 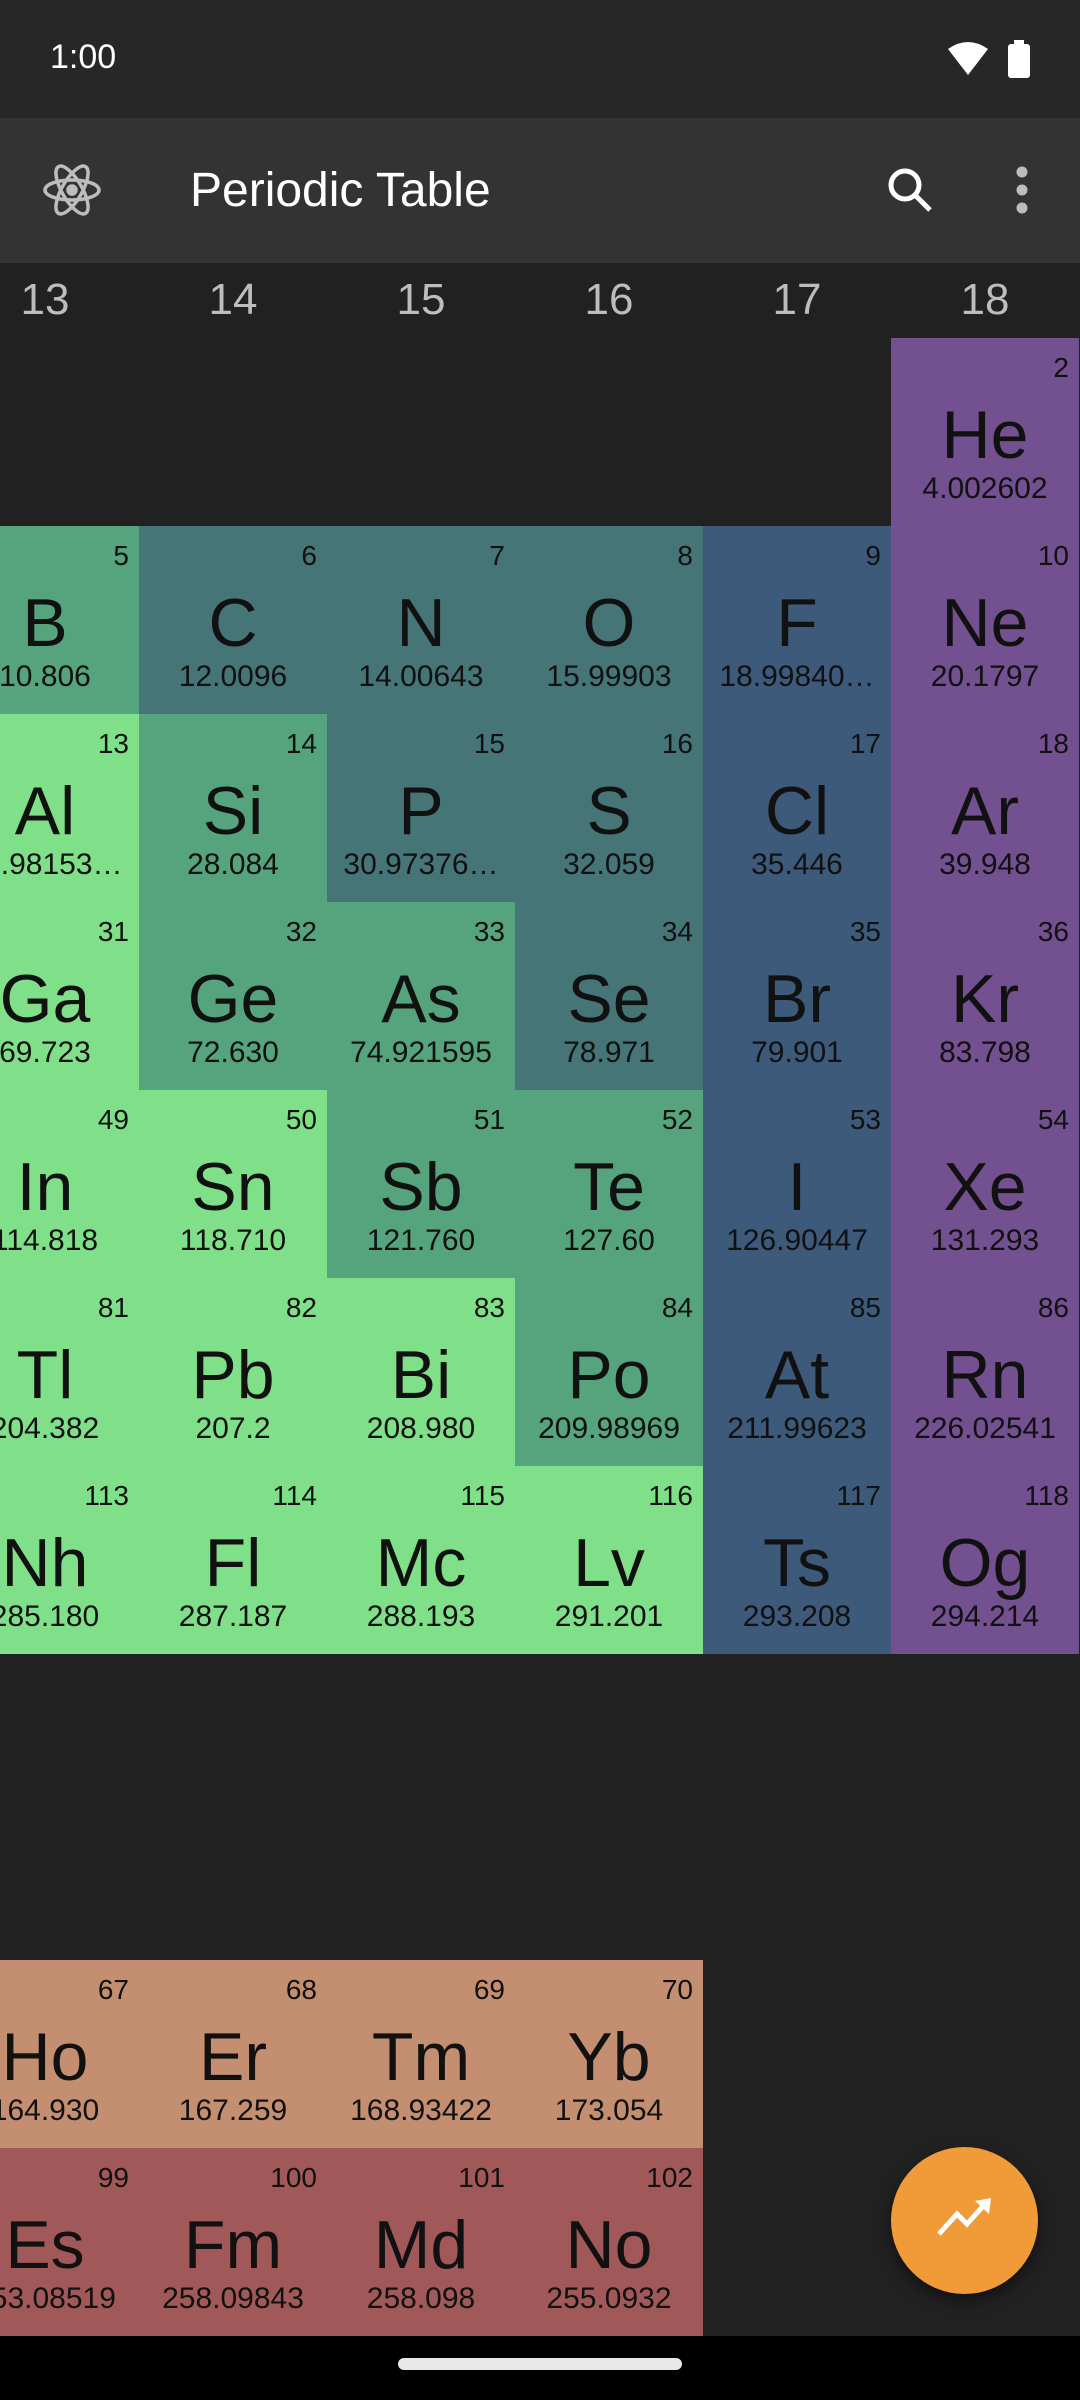 I want to click on element-cell-es: 99 Es253.08519, so click(x=69, y=2242).